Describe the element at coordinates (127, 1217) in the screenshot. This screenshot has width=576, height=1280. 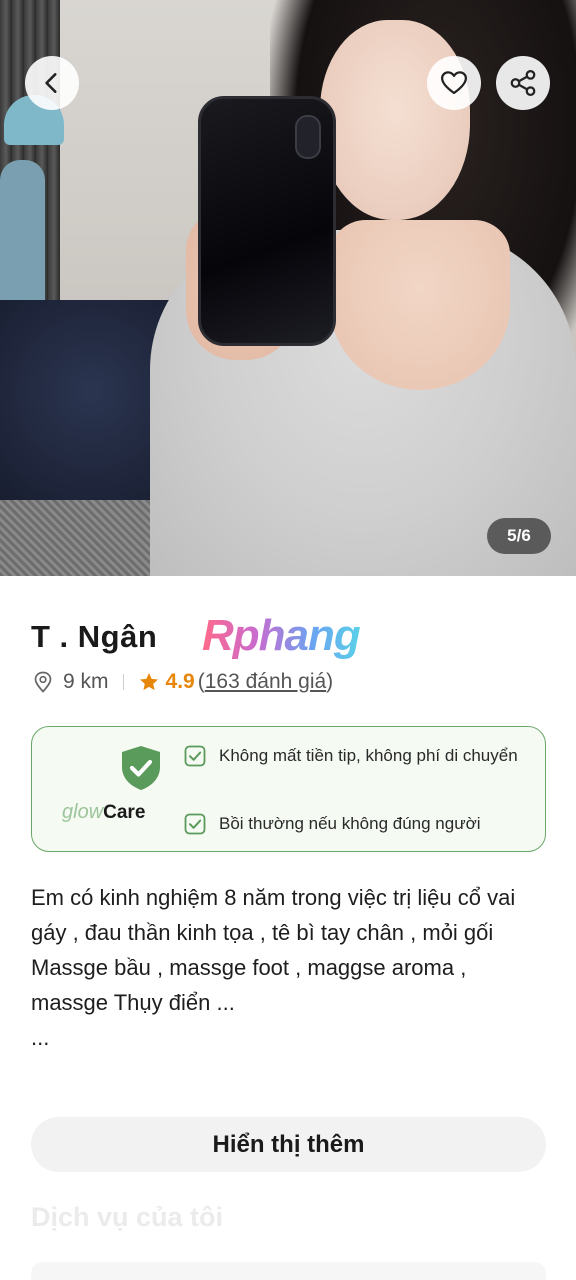
I see `services-section-title: Dịch vụ của tôi` at that location.